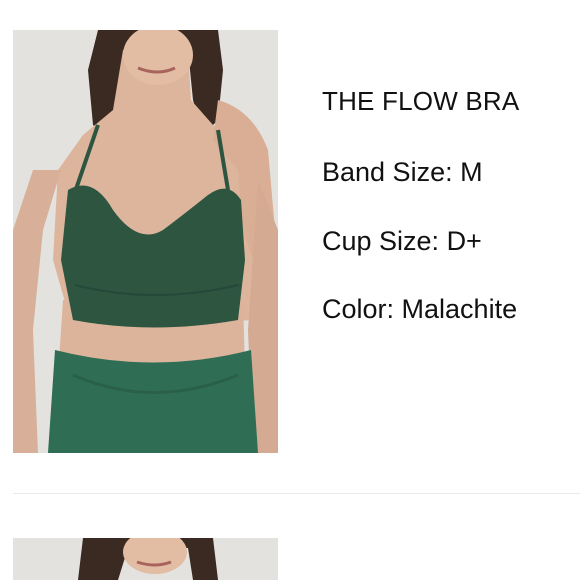 This screenshot has width=580, height=580. Describe the element at coordinates (384, 241) in the screenshot. I see `cup-size-label: Cup Size:` at that location.